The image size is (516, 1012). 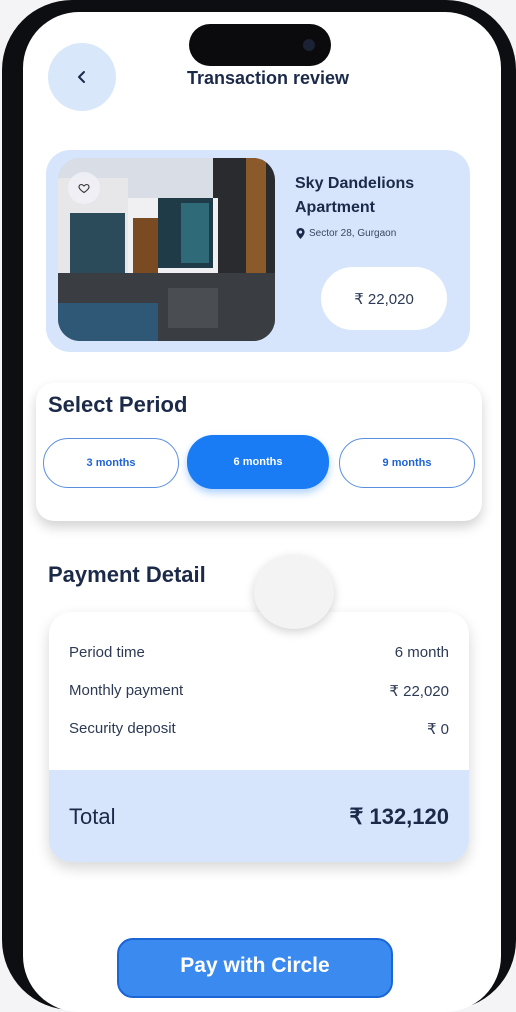 I want to click on period-title: Select Period, so click(x=118, y=404).